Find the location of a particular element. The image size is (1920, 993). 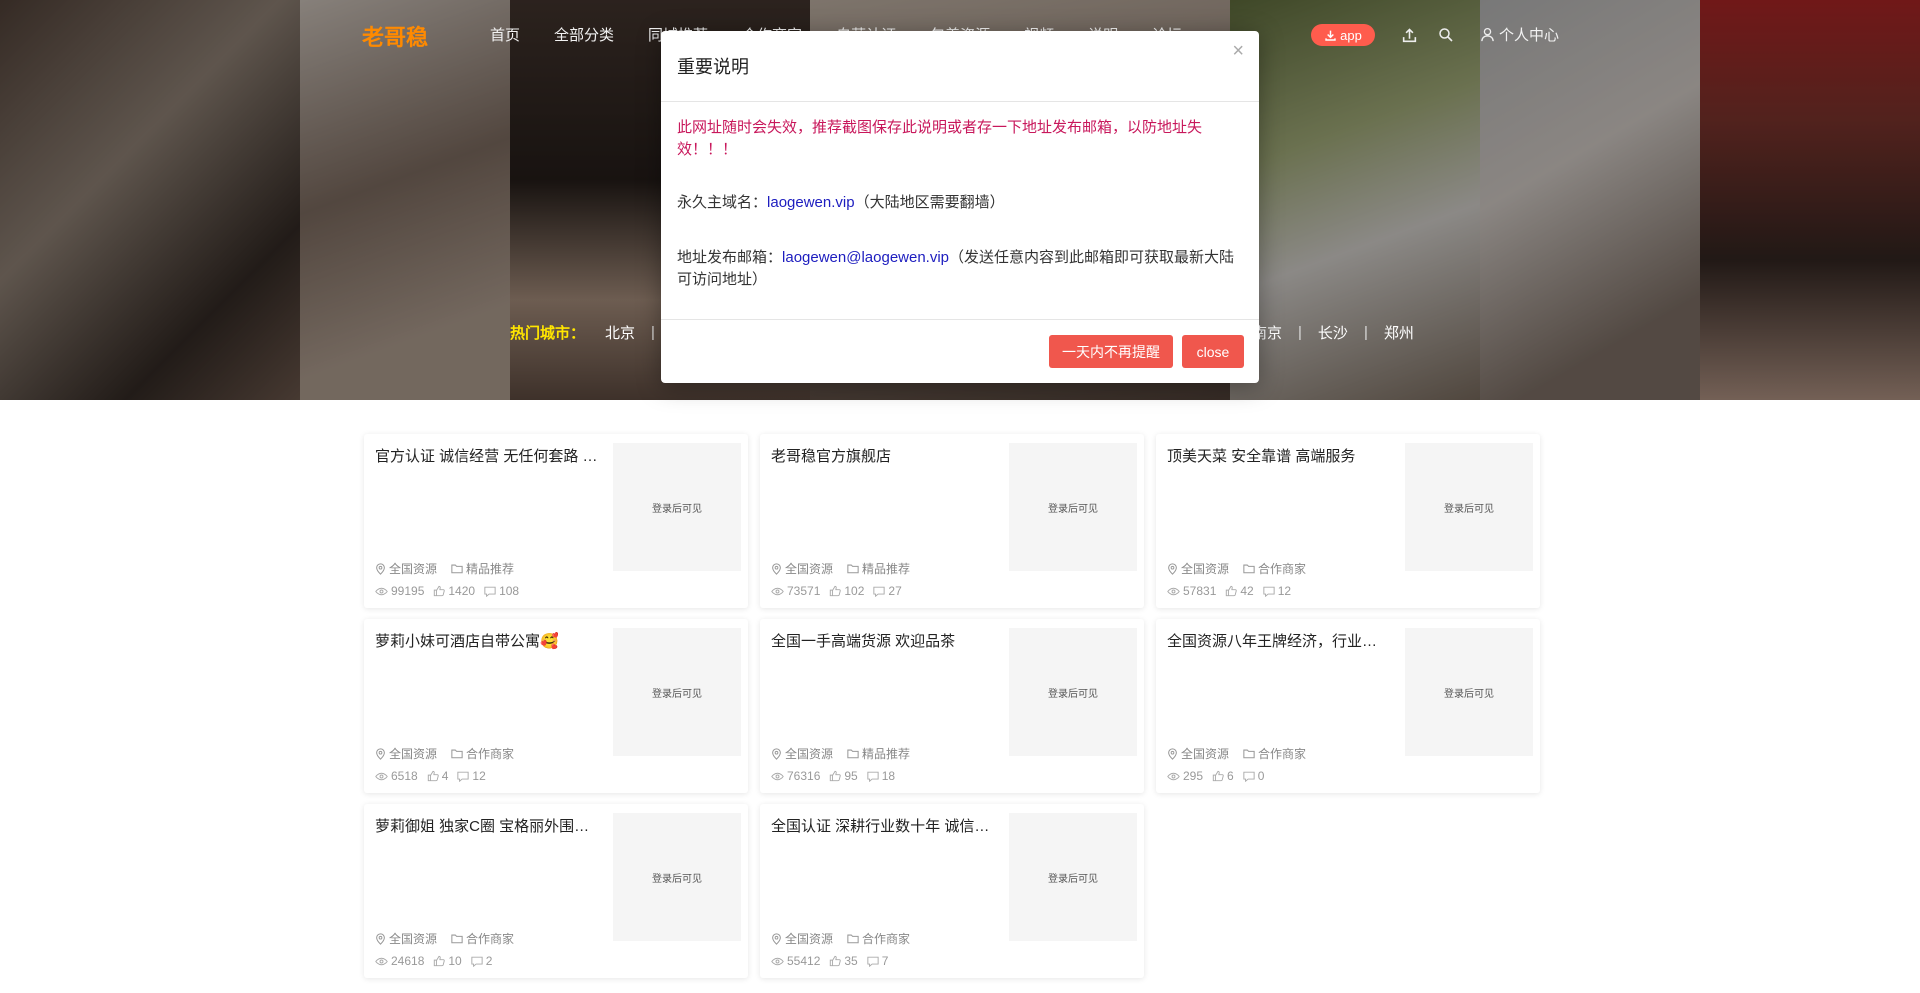

listing-card: 萝莉小妹可酒店自带公寓🥰 登录后可见全国资源 合作商家 6518 4 12 is located at coordinates (556, 706).